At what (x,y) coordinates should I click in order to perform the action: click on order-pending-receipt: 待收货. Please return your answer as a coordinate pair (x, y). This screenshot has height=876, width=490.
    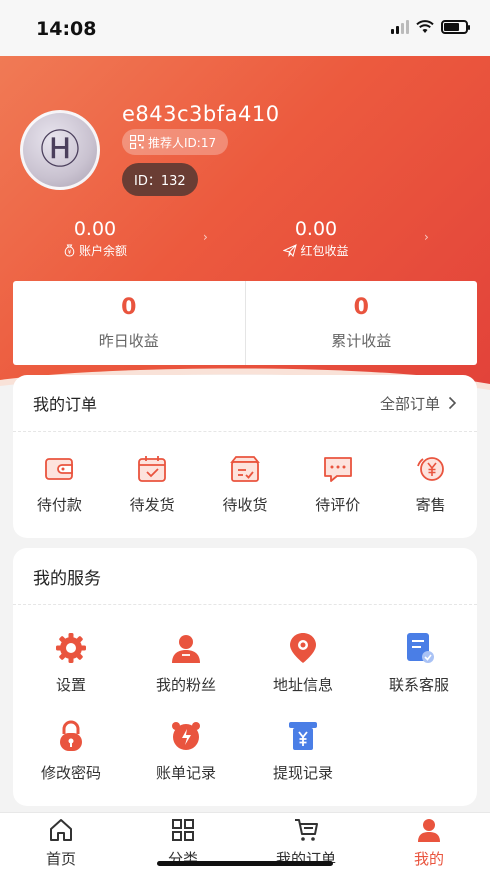
    Looking at the image, I should click on (245, 483).